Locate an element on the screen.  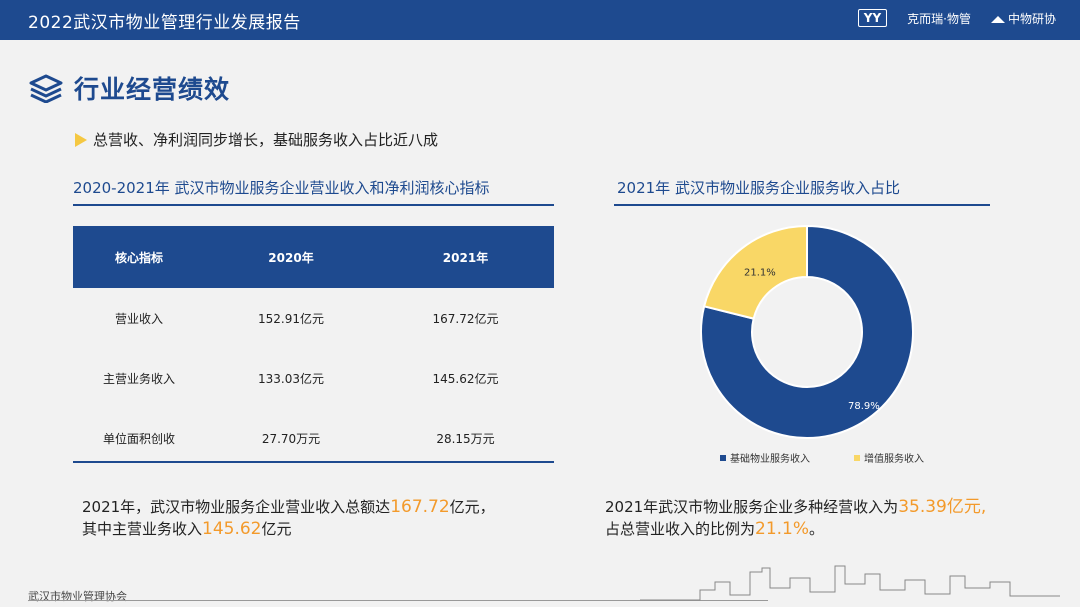
highlight-value: 167.72 is located at coordinates (420, 507).